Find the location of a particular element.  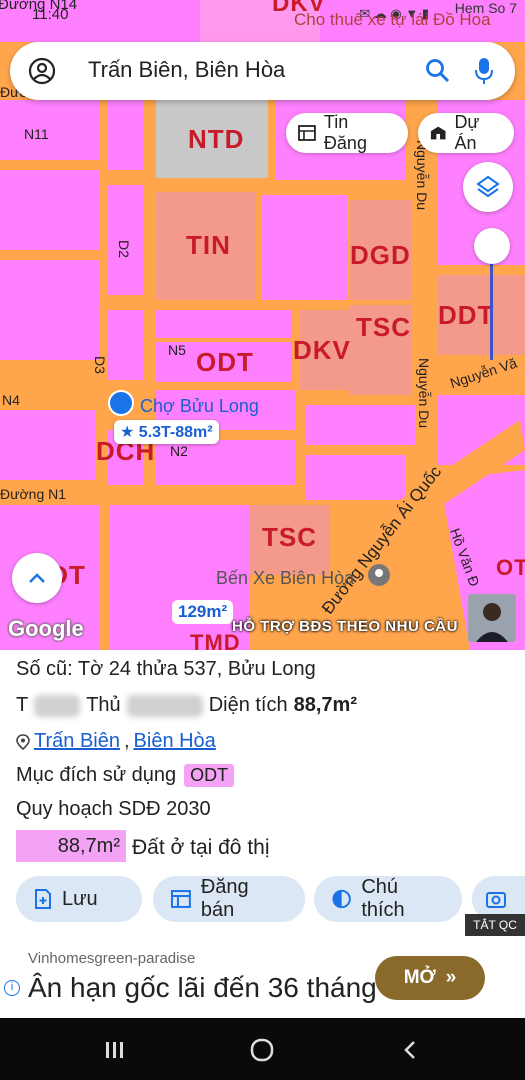

contrast-icon is located at coordinates (341, 899).